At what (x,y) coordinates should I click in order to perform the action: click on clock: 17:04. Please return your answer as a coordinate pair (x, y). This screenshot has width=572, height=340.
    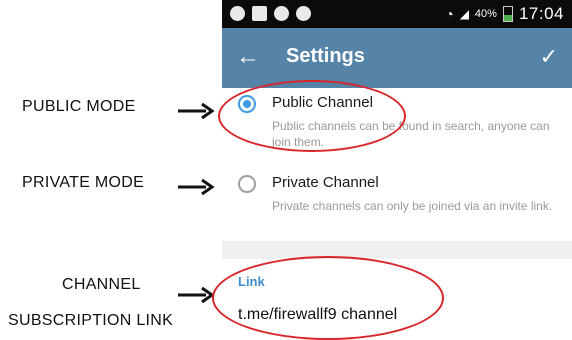
    Looking at the image, I should click on (541, 13).